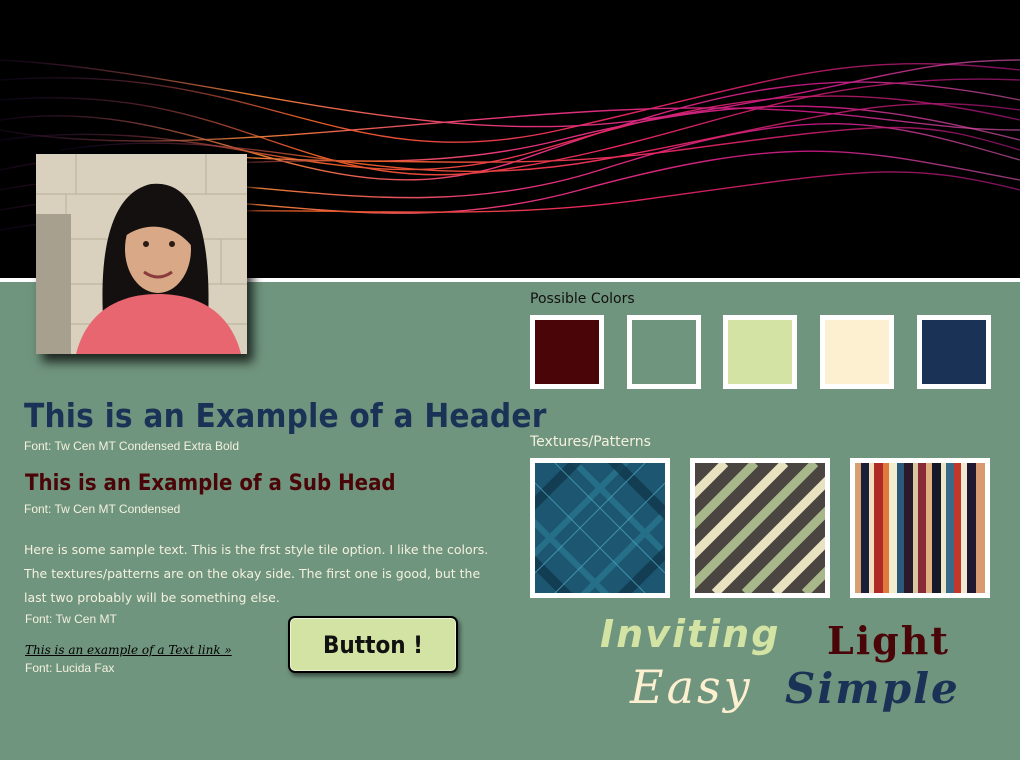 The height and width of the screenshot is (760, 1020). What do you see at coordinates (210, 483) in the screenshot?
I see `subhead-example: This is an Example of a Sub Head` at bounding box center [210, 483].